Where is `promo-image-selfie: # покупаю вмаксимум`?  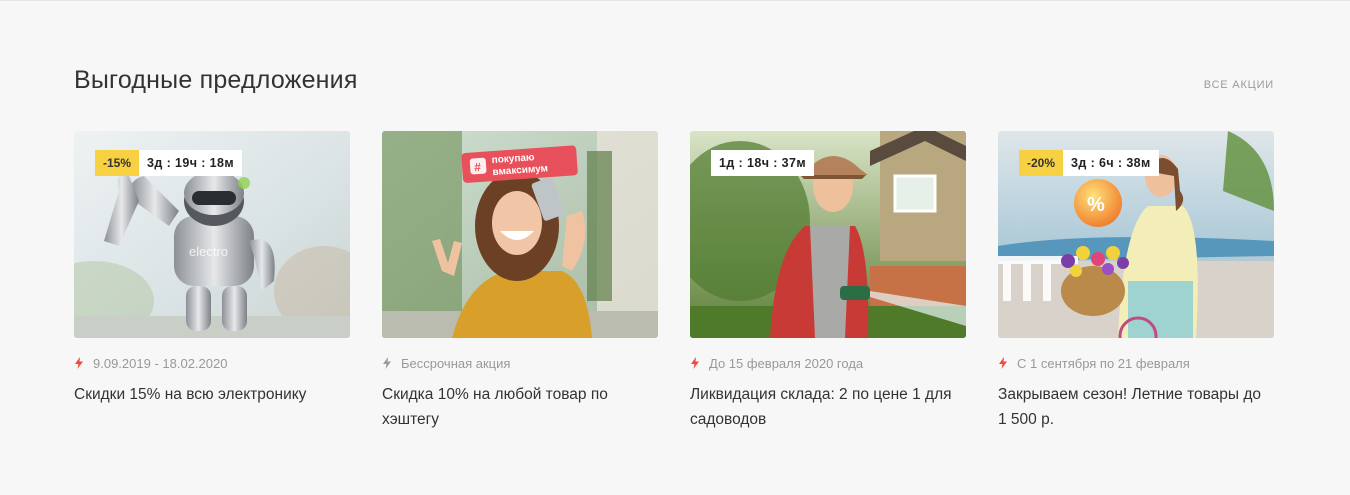 promo-image-selfie: # покупаю вмаксимум is located at coordinates (520, 234).